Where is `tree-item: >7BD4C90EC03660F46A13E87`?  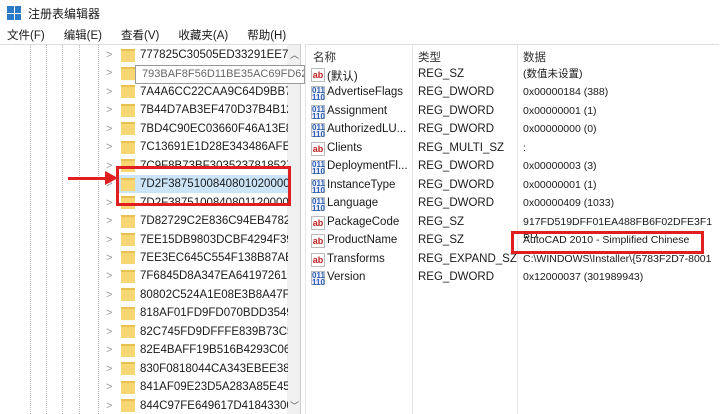 tree-item: >7BD4C90EC03660F46A13E87 is located at coordinates (144, 129).